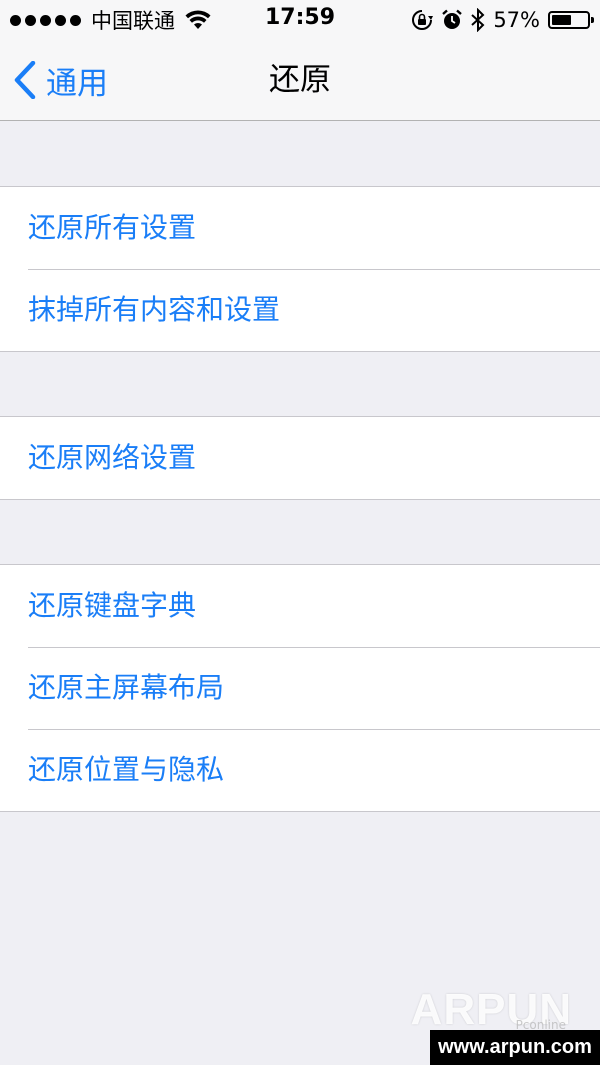 This screenshot has width=600, height=1065. What do you see at coordinates (300, 20) in the screenshot?
I see `status-bar: 中国联通 17:59 57%` at bounding box center [300, 20].